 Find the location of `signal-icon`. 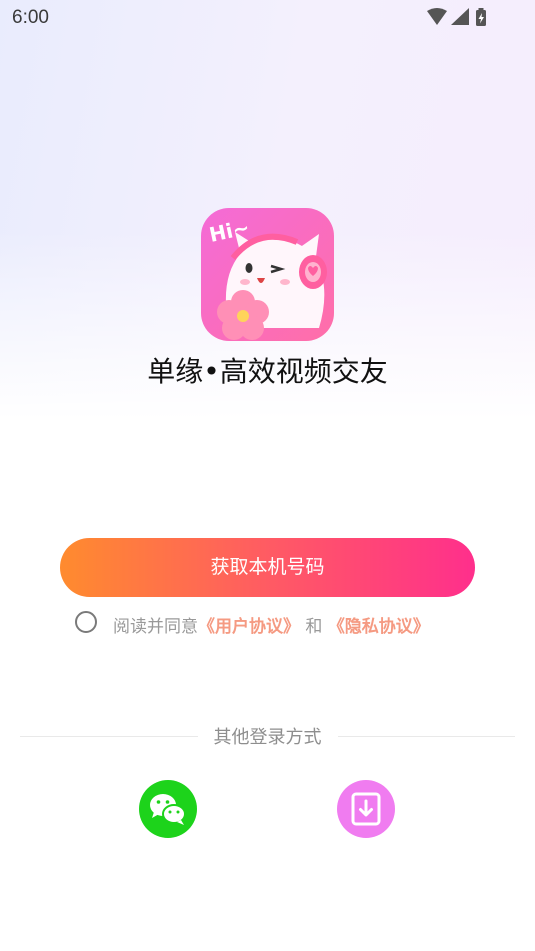

signal-icon is located at coordinates (460, 16).